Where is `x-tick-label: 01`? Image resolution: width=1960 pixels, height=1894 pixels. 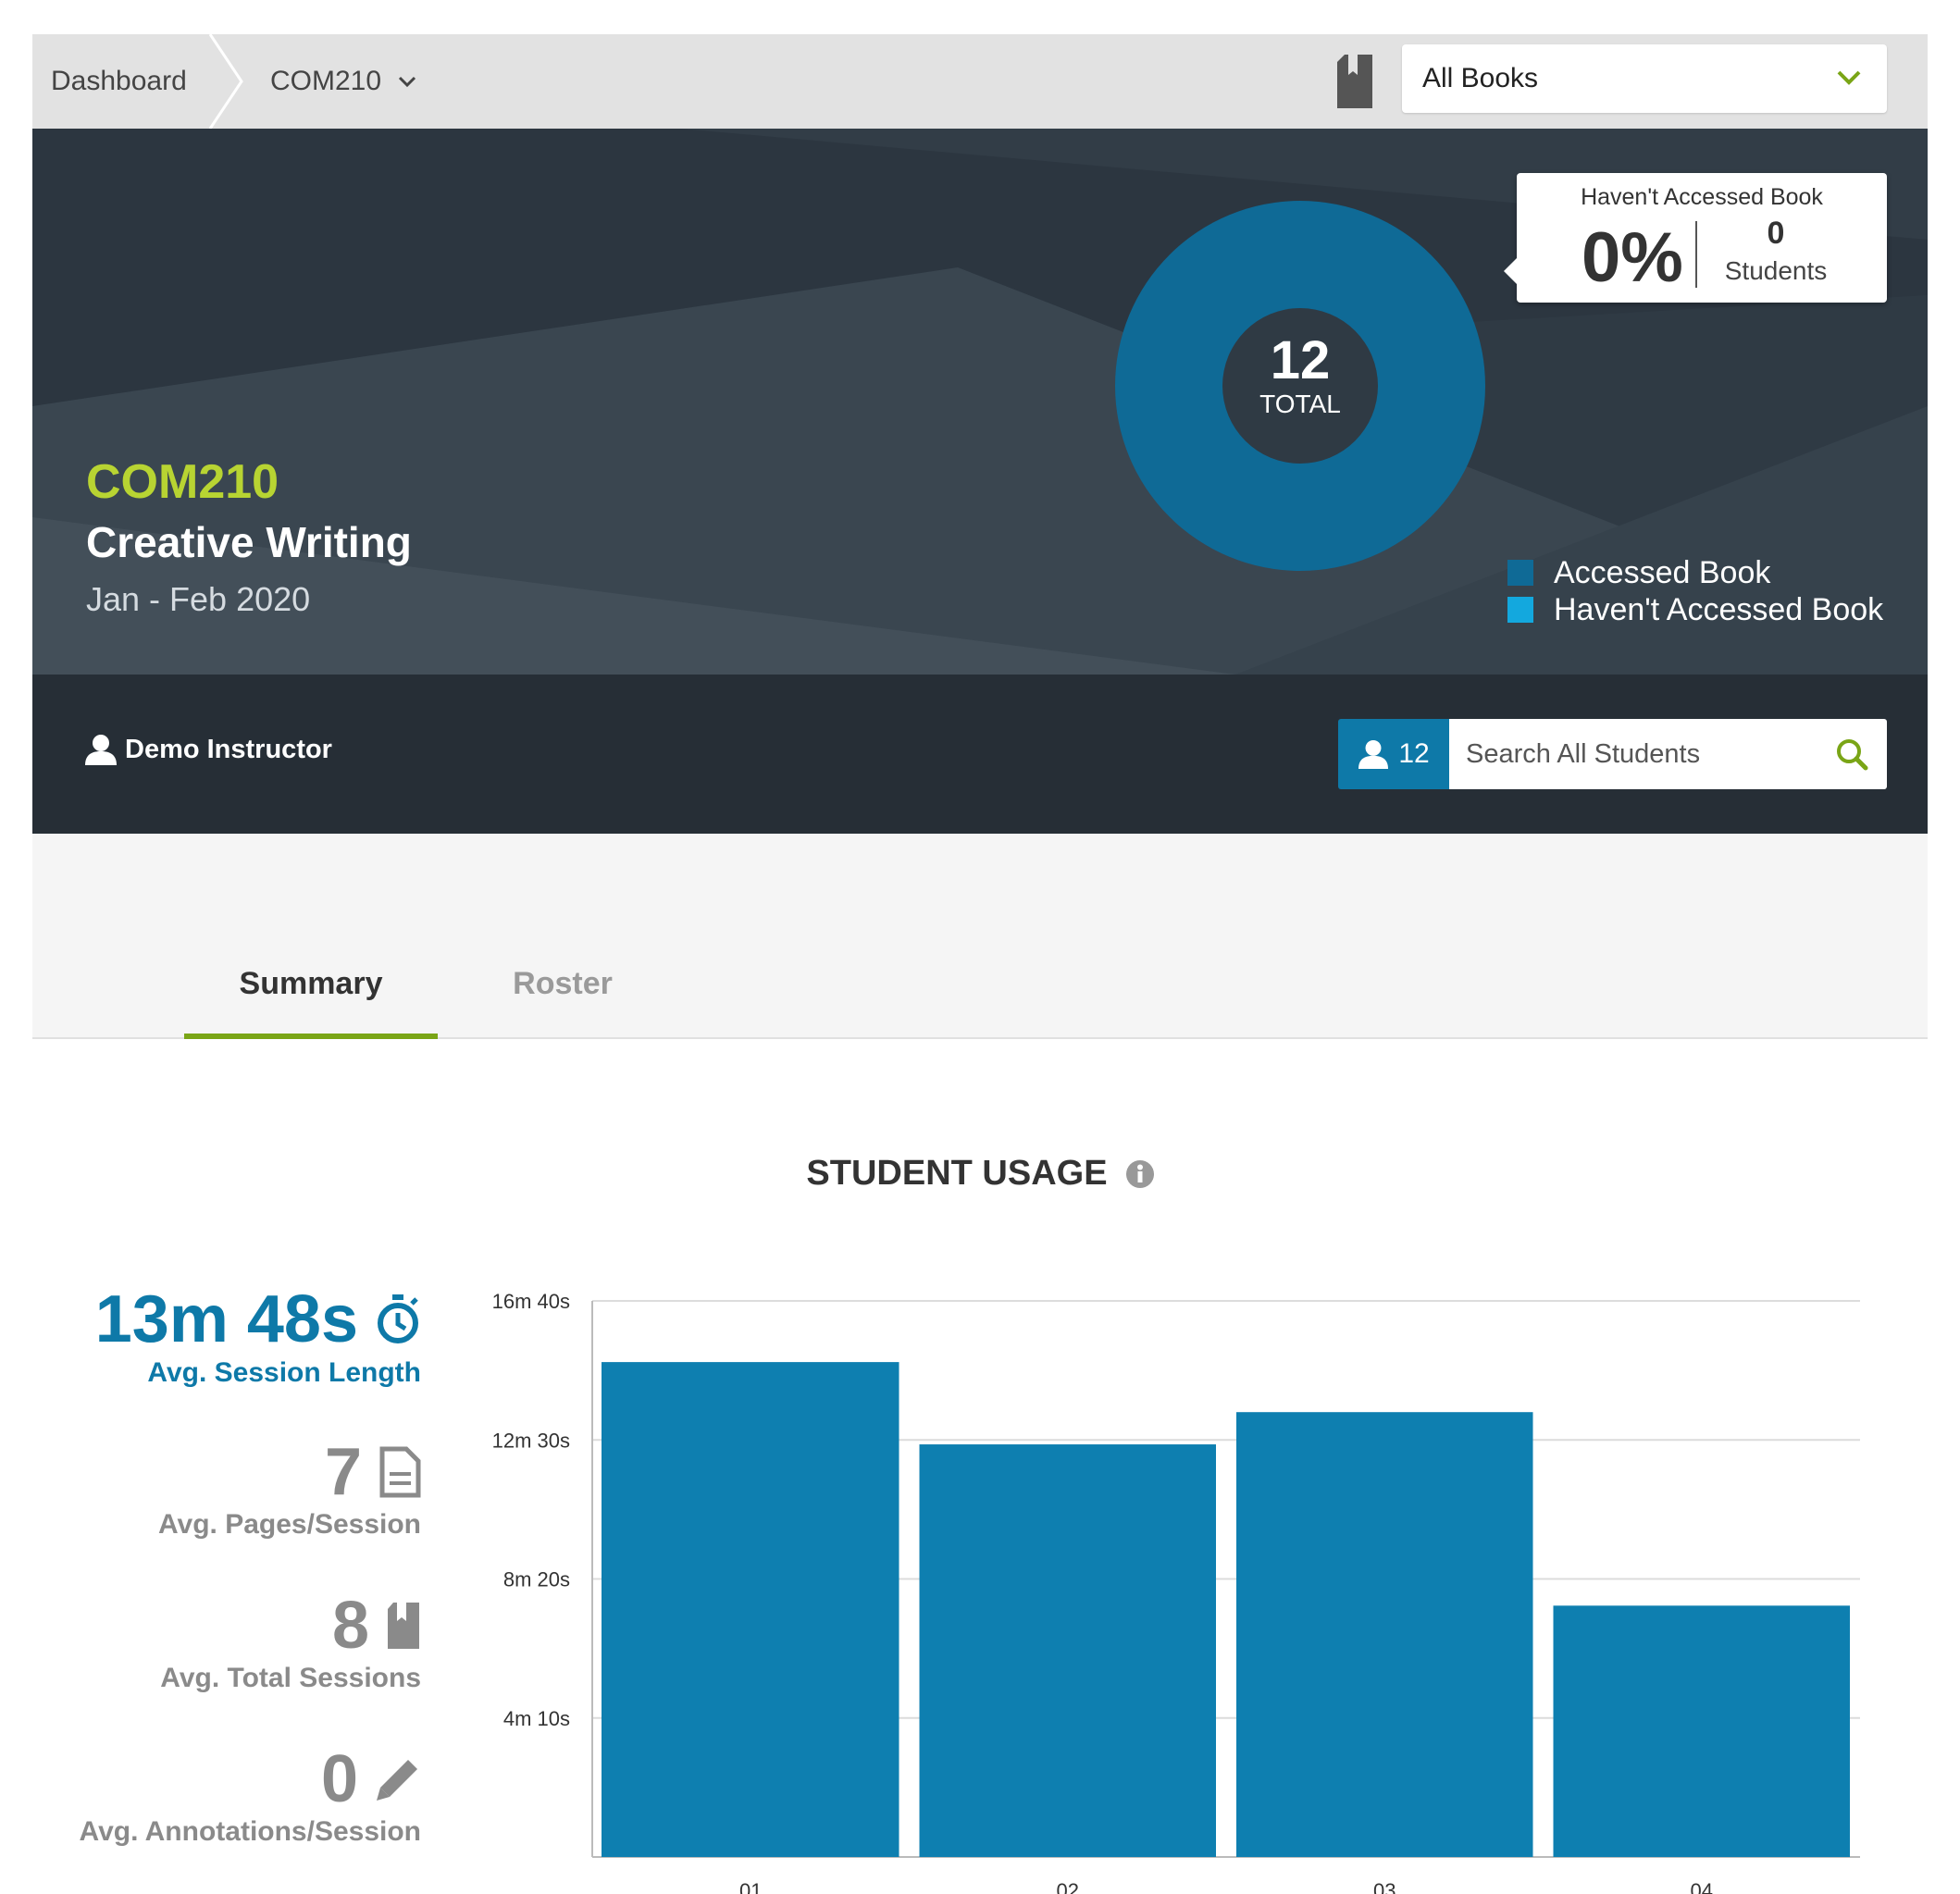 x-tick-label: 01 is located at coordinates (750, 1886).